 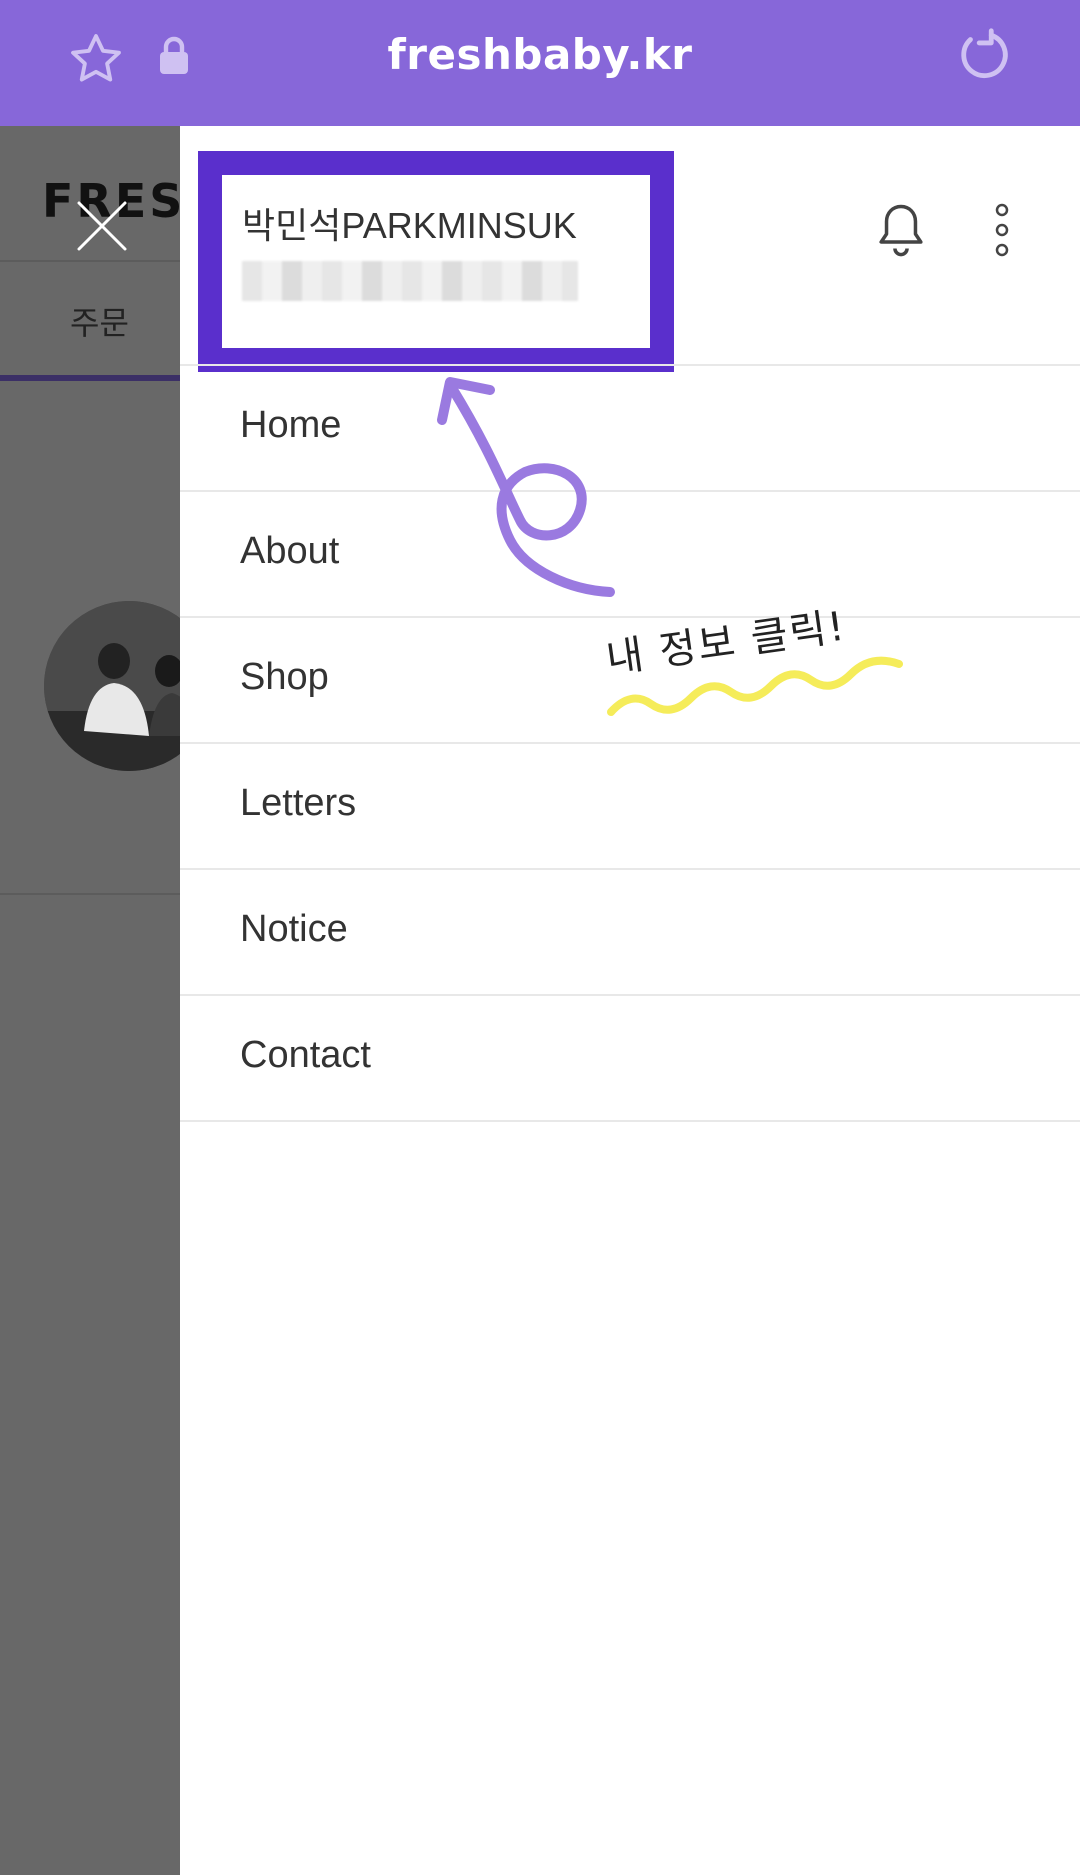 What do you see at coordinates (526, 487) in the screenshot?
I see `curly-arrow-annotation` at bounding box center [526, 487].